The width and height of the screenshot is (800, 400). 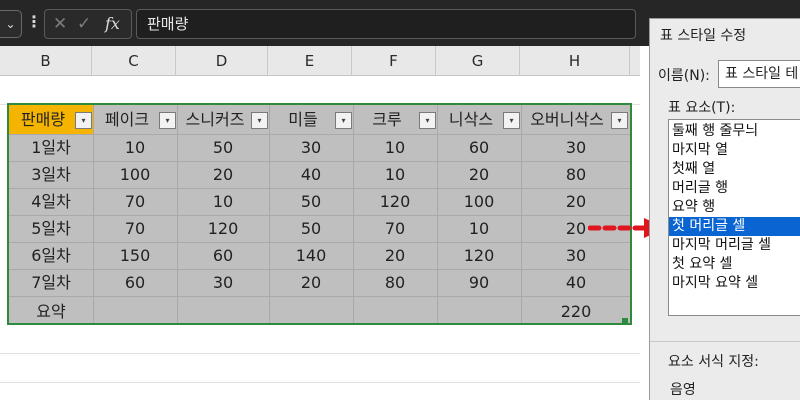 What do you see at coordinates (46, 61) in the screenshot?
I see `column-header: B` at bounding box center [46, 61].